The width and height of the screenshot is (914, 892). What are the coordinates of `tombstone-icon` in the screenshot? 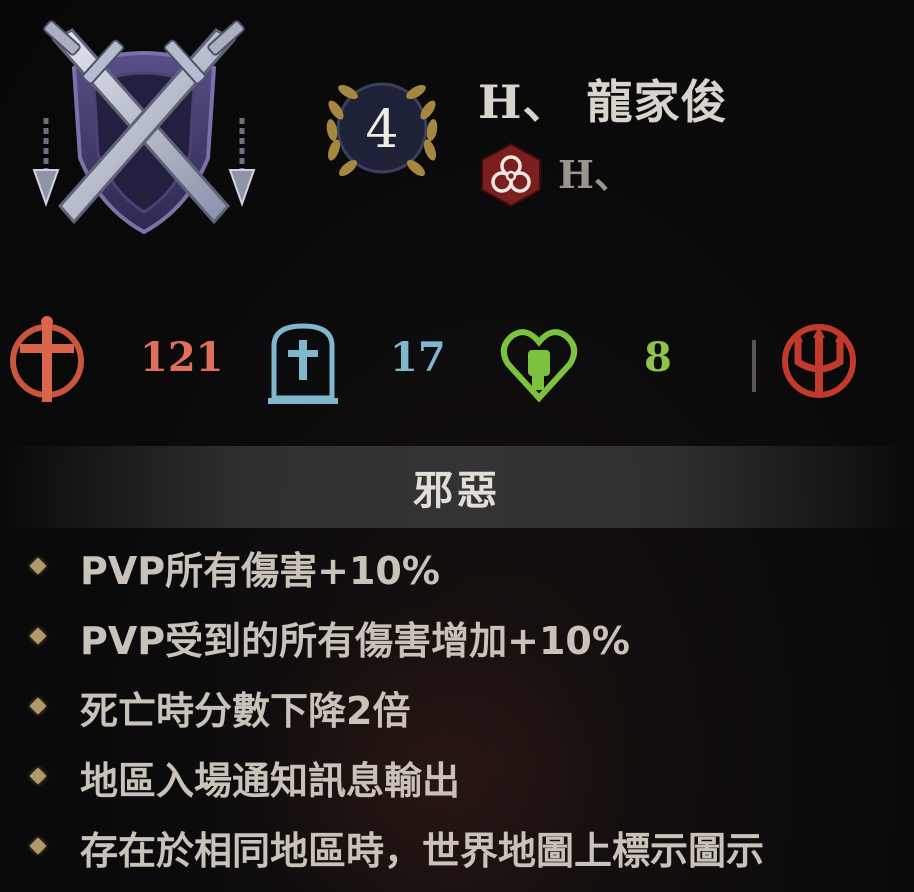 It's located at (303, 363).